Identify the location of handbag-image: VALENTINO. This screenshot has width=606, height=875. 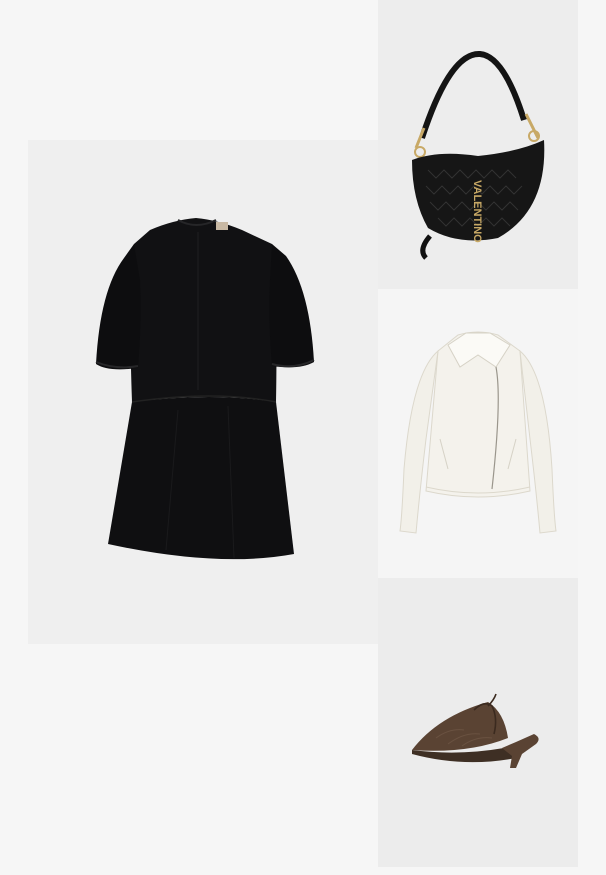
(478, 155).